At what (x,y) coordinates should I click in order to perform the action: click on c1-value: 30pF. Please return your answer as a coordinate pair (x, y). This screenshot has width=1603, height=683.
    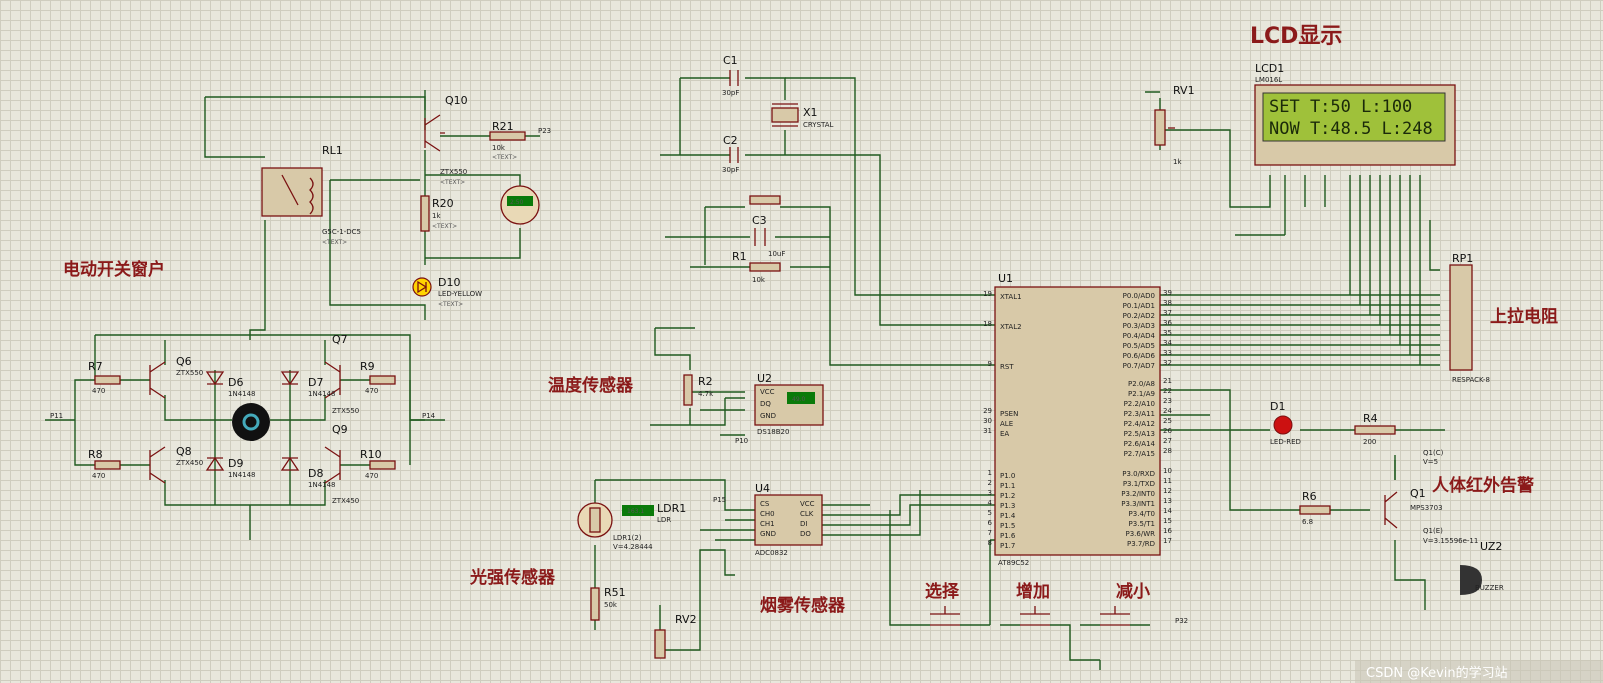
    Looking at the image, I should click on (730, 93).